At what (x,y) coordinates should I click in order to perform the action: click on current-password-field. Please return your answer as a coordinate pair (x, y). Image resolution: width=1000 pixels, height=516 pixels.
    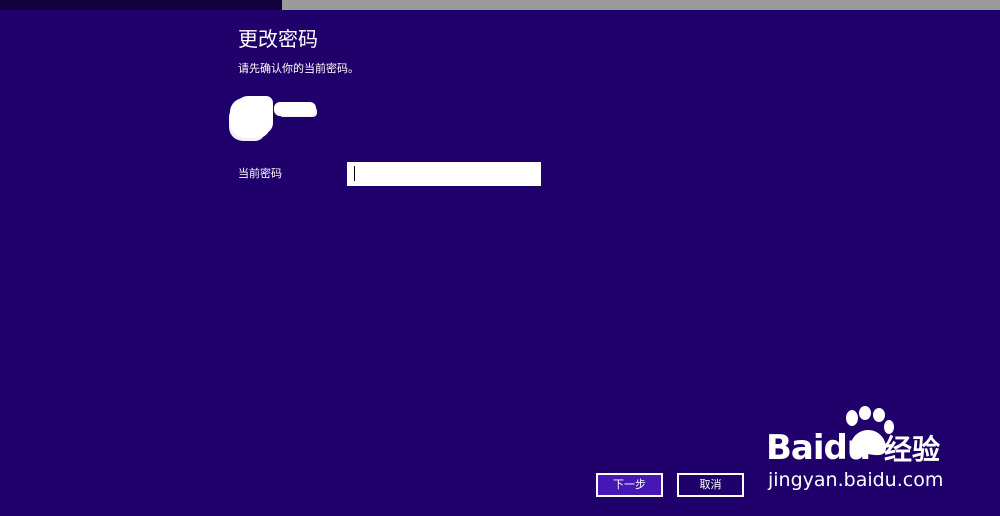
    Looking at the image, I should click on (444, 174).